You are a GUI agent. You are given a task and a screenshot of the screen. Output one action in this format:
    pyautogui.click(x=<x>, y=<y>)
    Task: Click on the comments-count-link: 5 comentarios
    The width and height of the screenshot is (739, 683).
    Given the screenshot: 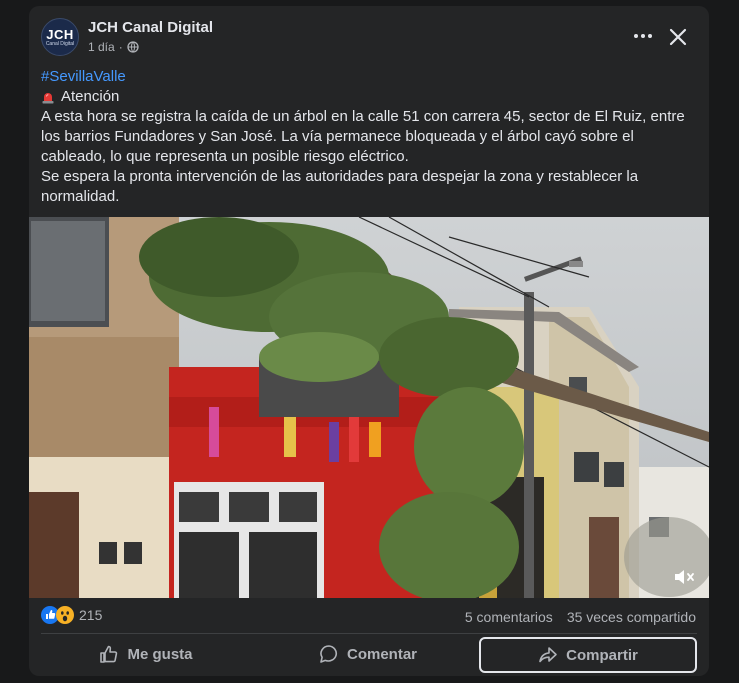 What is the action you would take?
    pyautogui.click(x=509, y=617)
    